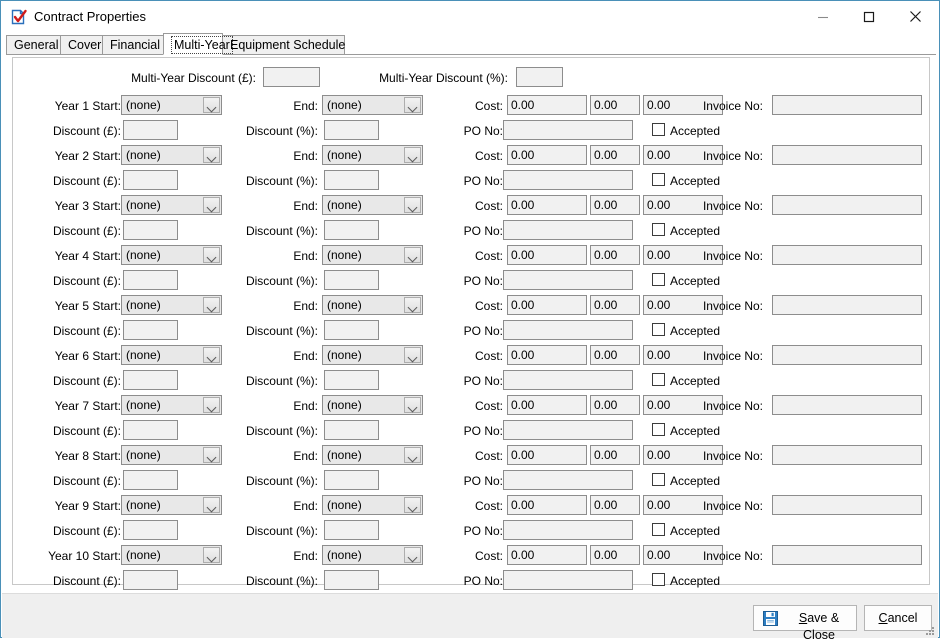  I want to click on cost-label-6: Cost:, so click(488, 356).